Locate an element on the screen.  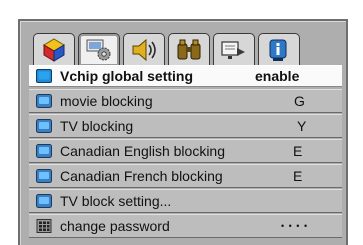
speaker-icon is located at coordinates (144, 50).